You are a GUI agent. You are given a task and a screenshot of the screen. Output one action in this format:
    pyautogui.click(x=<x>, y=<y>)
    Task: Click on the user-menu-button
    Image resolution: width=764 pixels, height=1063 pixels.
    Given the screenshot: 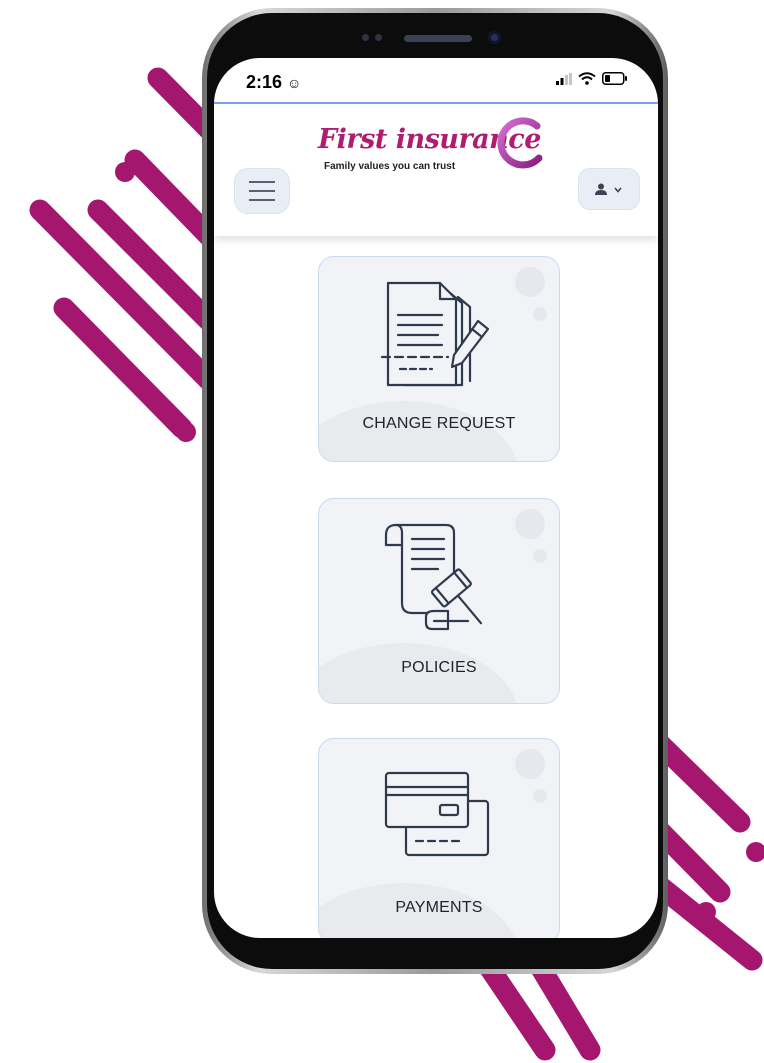 What is the action you would take?
    pyautogui.click(x=609, y=189)
    